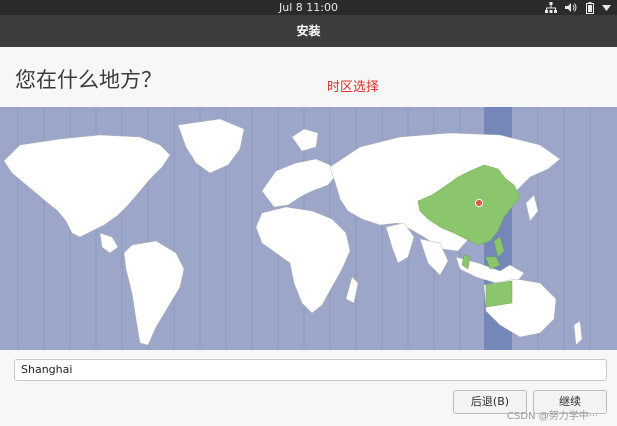  What do you see at coordinates (308, 31) in the screenshot?
I see `window-title: 安装` at bounding box center [308, 31].